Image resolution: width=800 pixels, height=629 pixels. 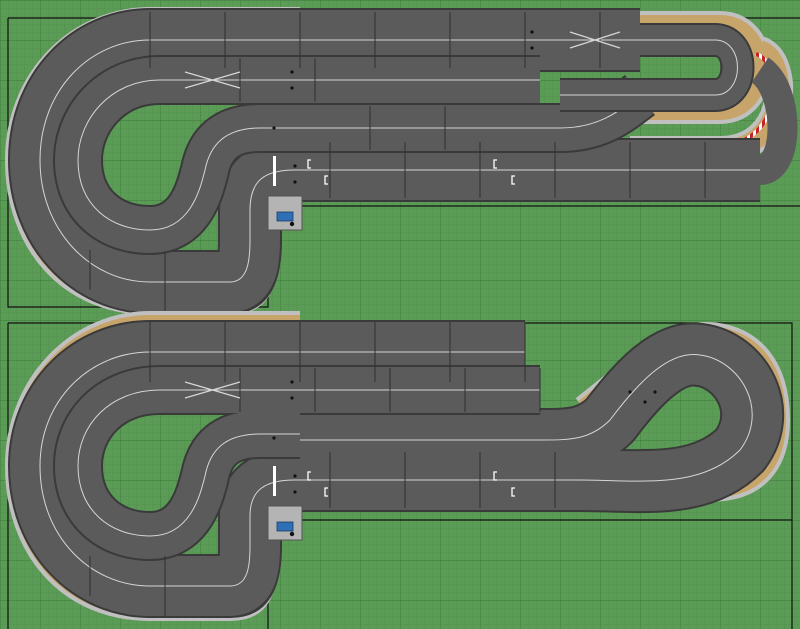 What do you see at coordinates (274, 171) in the screenshot?
I see `start-finish-line-icon` at bounding box center [274, 171].